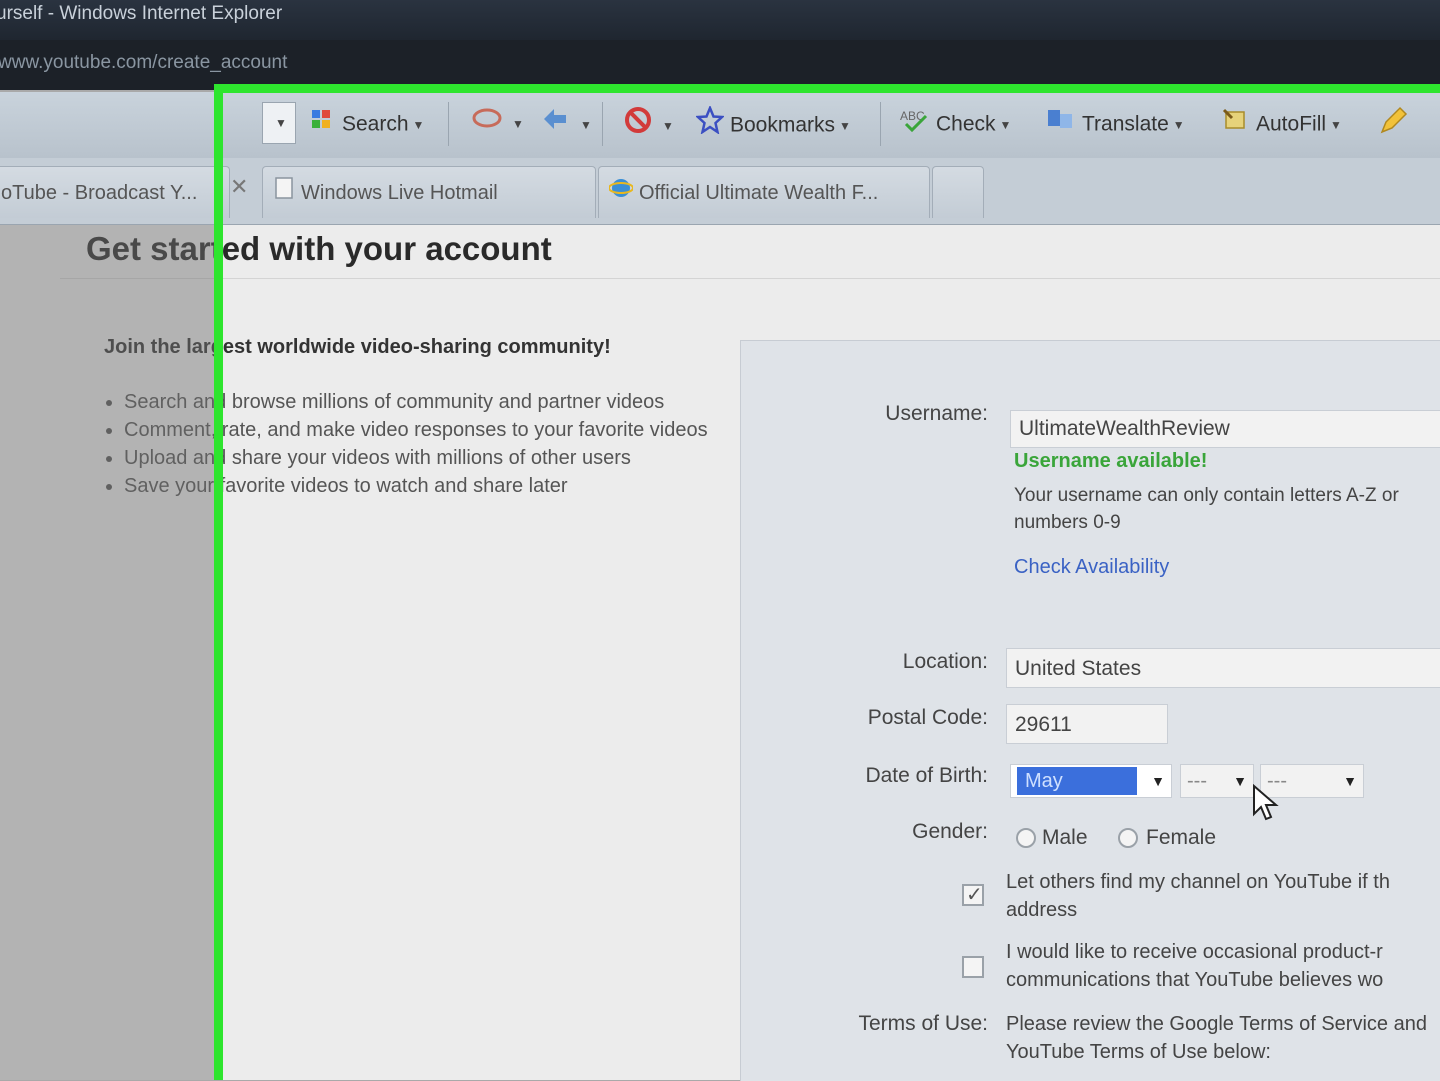 The width and height of the screenshot is (1440, 1081). Describe the element at coordinates (218, 582) in the screenshot. I see `highlight-border-left` at that location.